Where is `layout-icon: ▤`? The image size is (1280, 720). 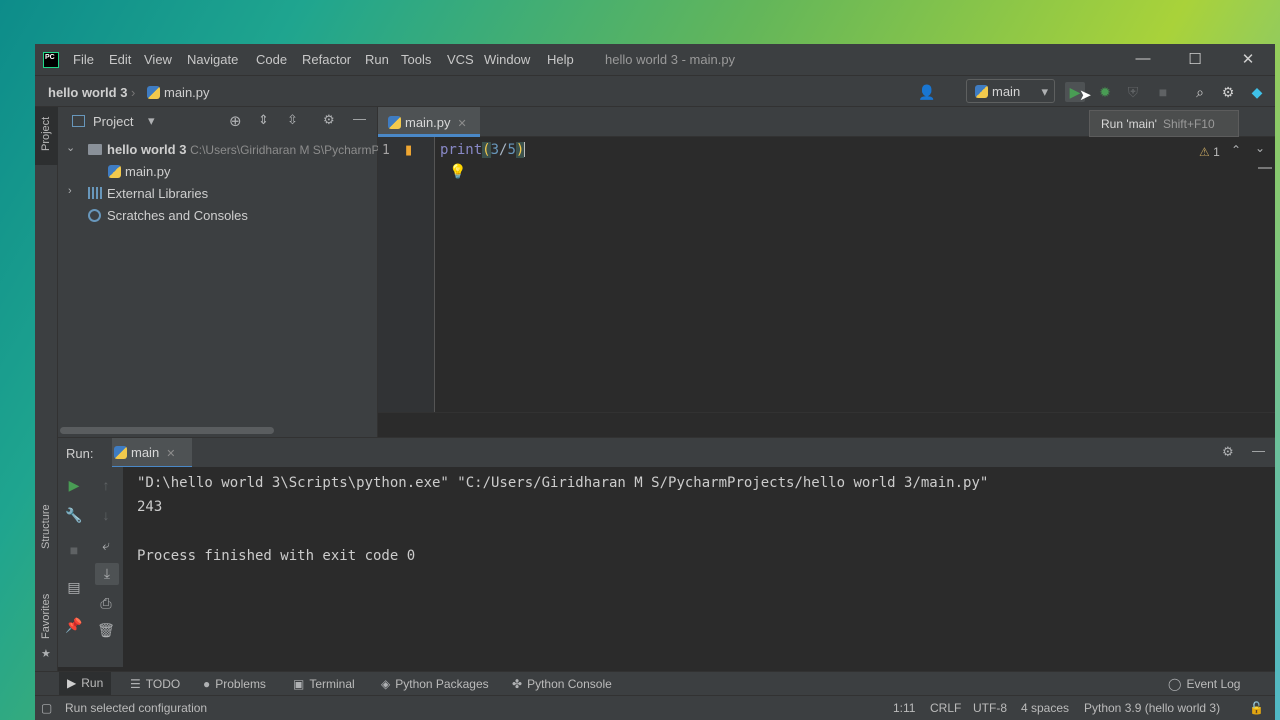
layout-icon: ▤ is located at coordinates (74, 587).